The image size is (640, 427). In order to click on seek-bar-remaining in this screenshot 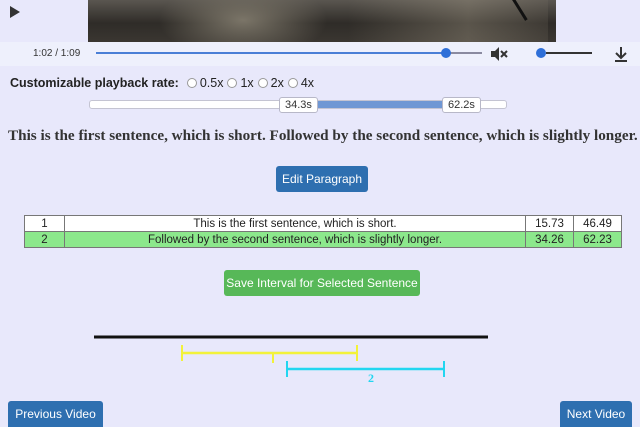, I will do `click(465, 53)`.